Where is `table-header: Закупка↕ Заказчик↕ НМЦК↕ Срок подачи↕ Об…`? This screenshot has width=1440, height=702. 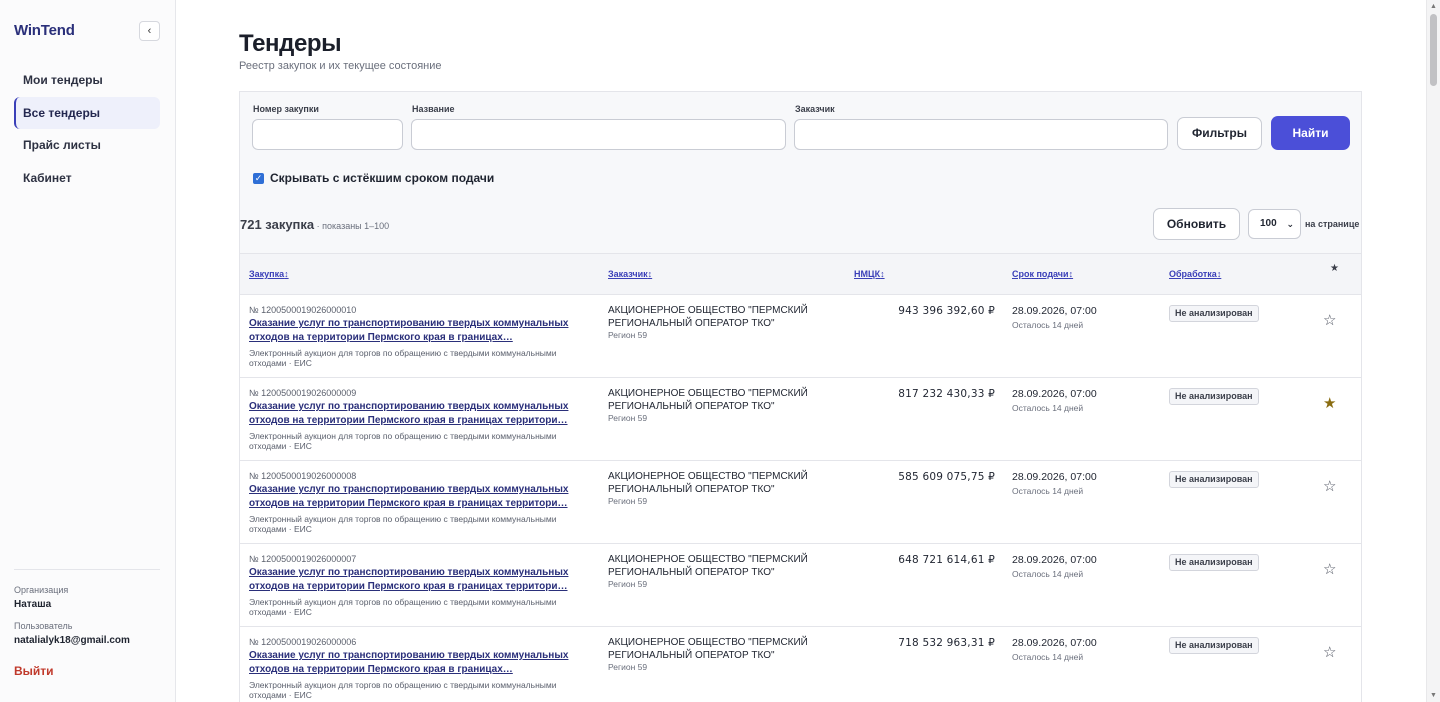
table-header: Закупка↕ Заказчик↕ НМЦК↕ Срок подачи↕ Об… is located at coordinates (800, 274).